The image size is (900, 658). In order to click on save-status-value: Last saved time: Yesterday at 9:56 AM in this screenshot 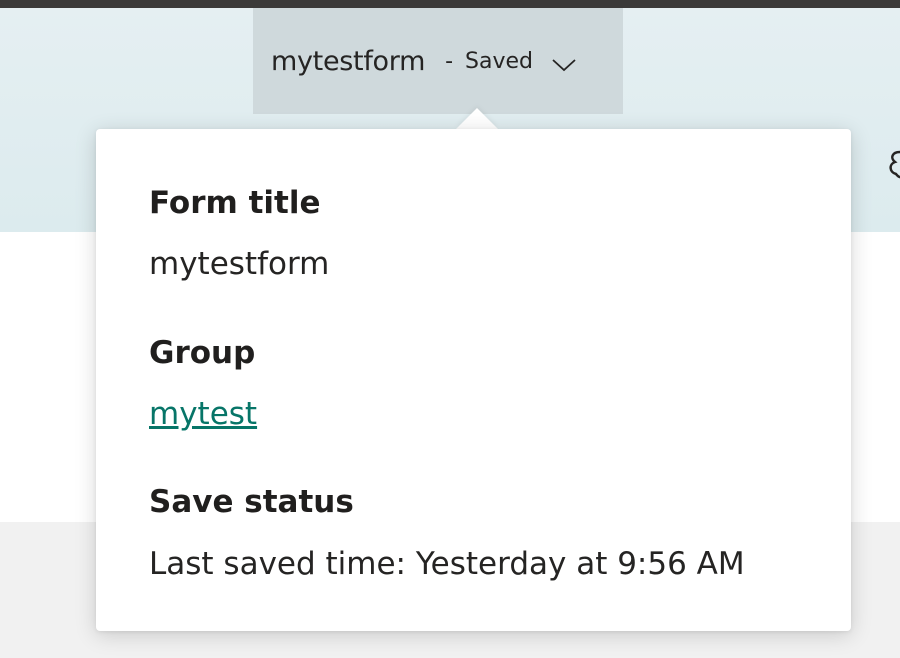, I will do `click(447, 564)`.